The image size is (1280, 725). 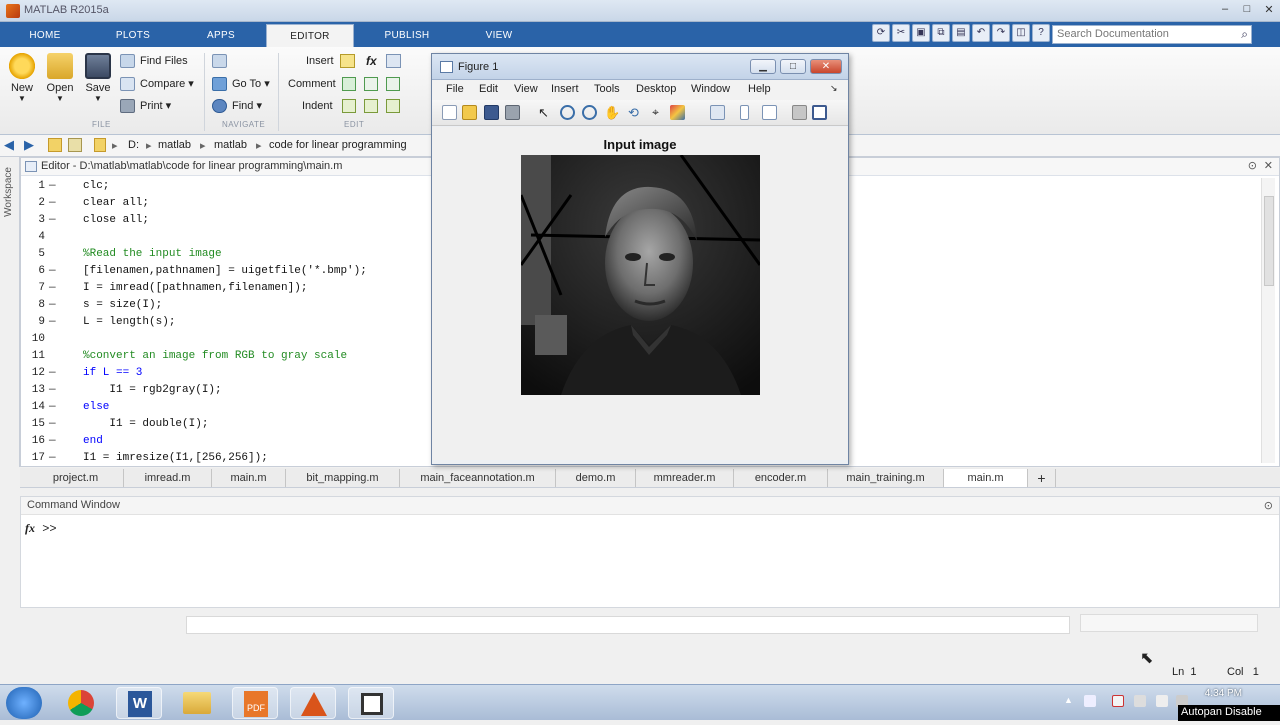 I want to click on code-line: 15 — I1 = double(I);, so click(x=236, y=424).